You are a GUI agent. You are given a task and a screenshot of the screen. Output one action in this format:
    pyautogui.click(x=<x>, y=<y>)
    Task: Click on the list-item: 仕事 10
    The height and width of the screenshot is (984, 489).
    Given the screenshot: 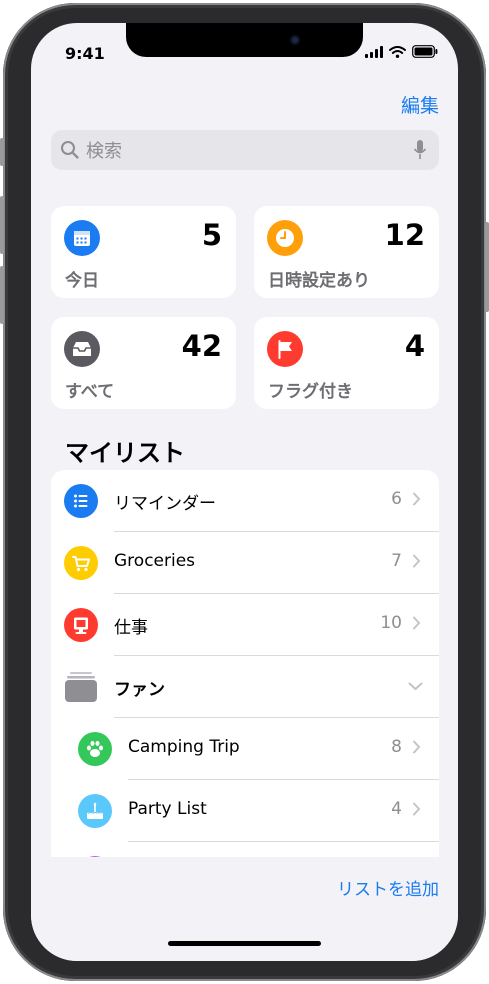 What is the action you would take?
    pyautogui.click(x=245, y=625)
    